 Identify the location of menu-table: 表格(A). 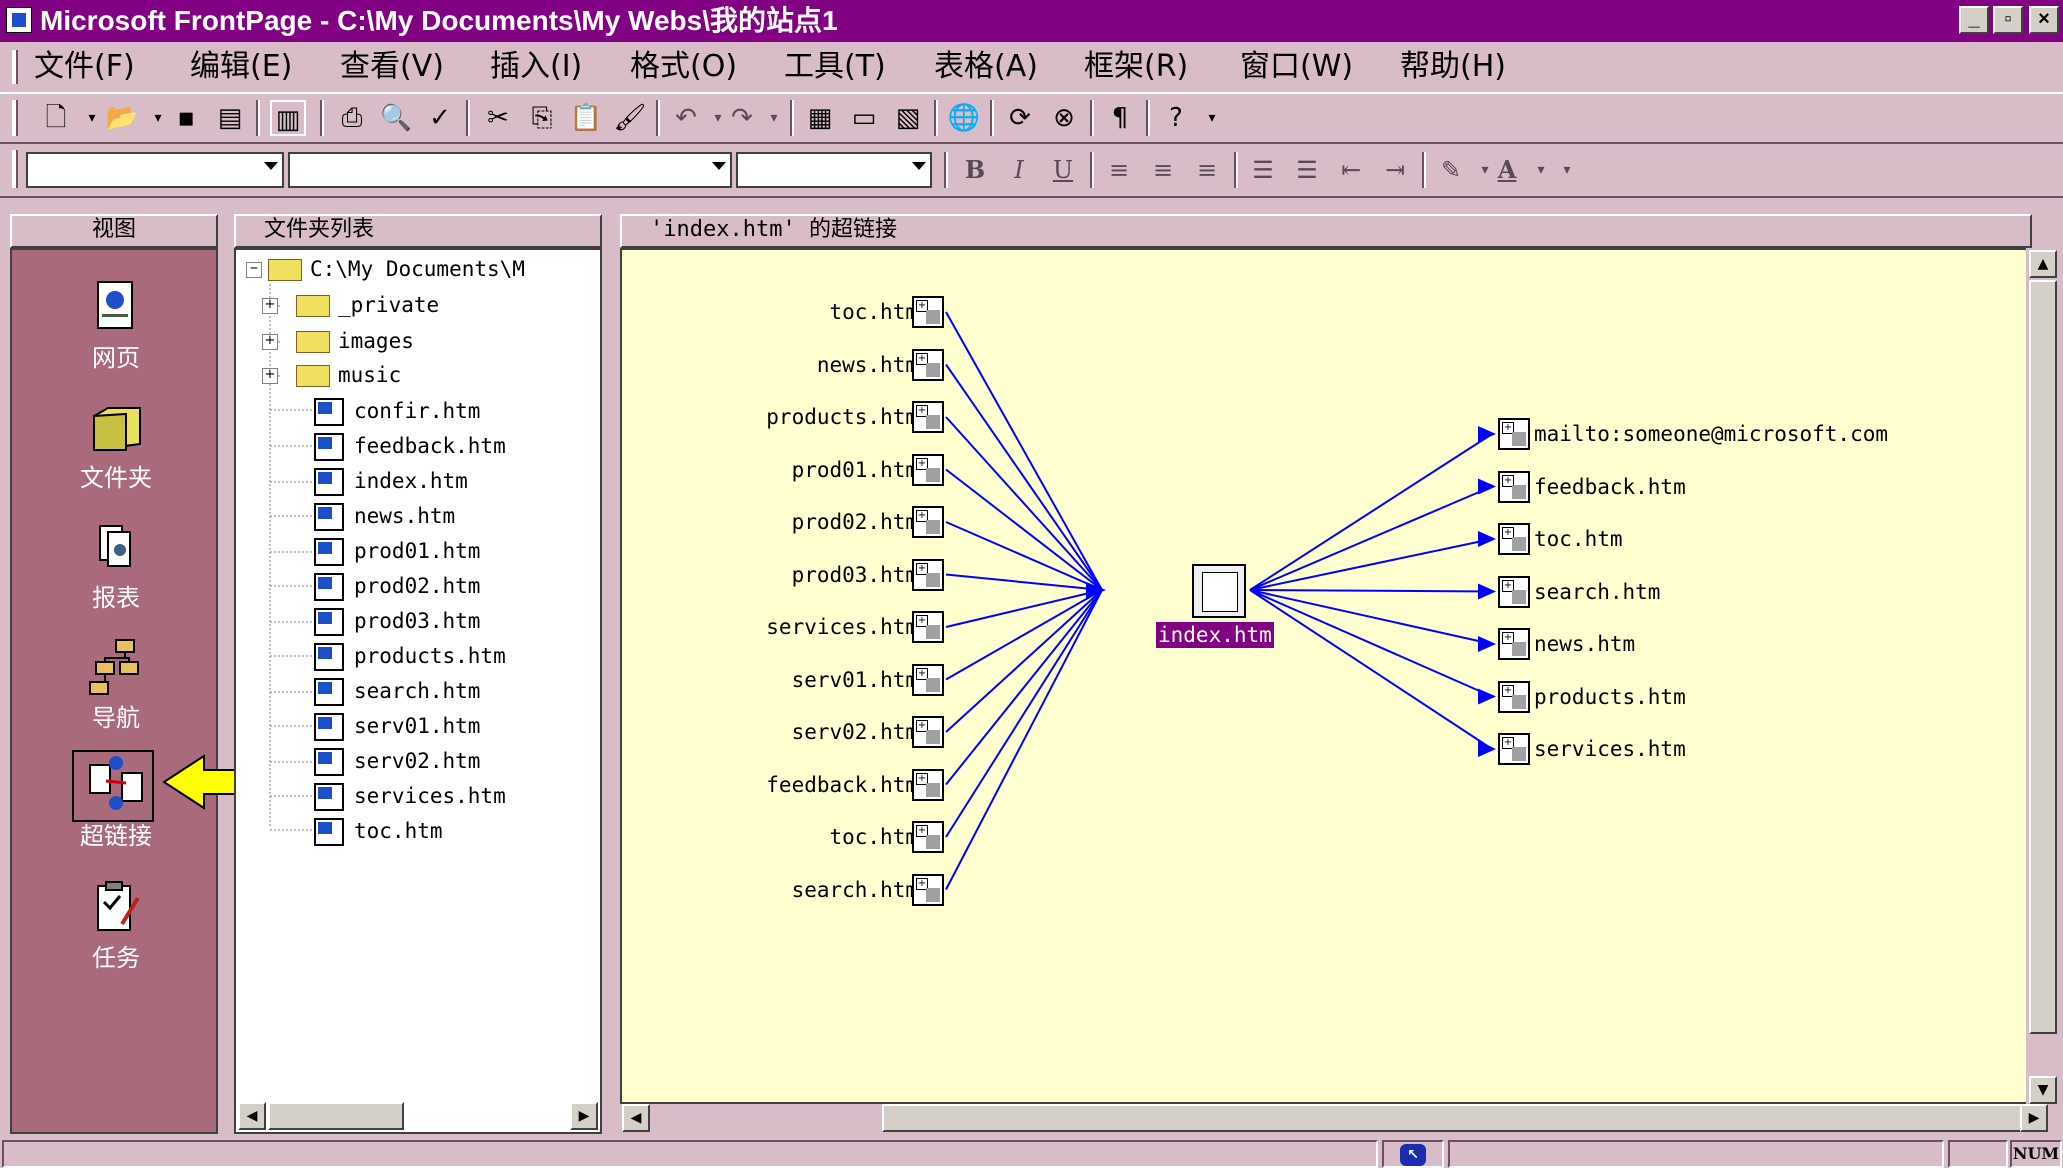
(986, 67).